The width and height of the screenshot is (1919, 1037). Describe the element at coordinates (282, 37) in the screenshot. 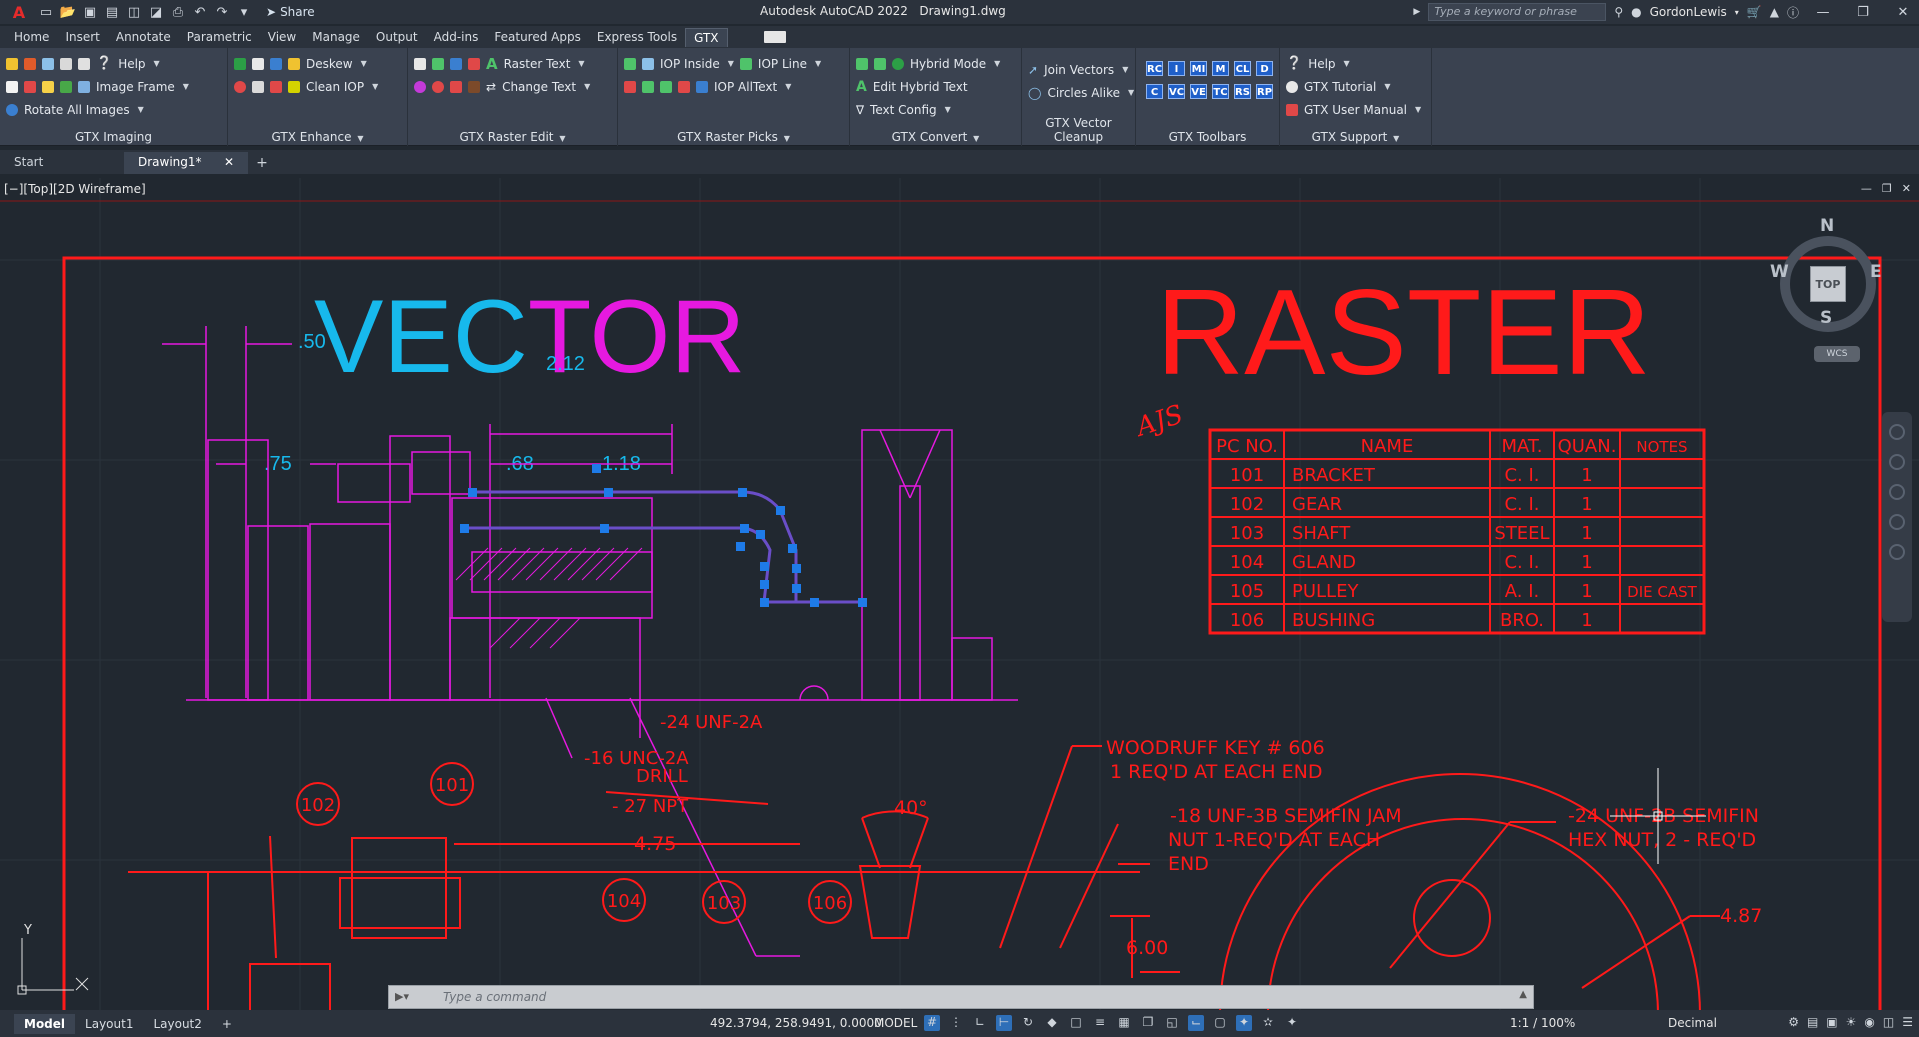

I see `tab-view: View` at that location.